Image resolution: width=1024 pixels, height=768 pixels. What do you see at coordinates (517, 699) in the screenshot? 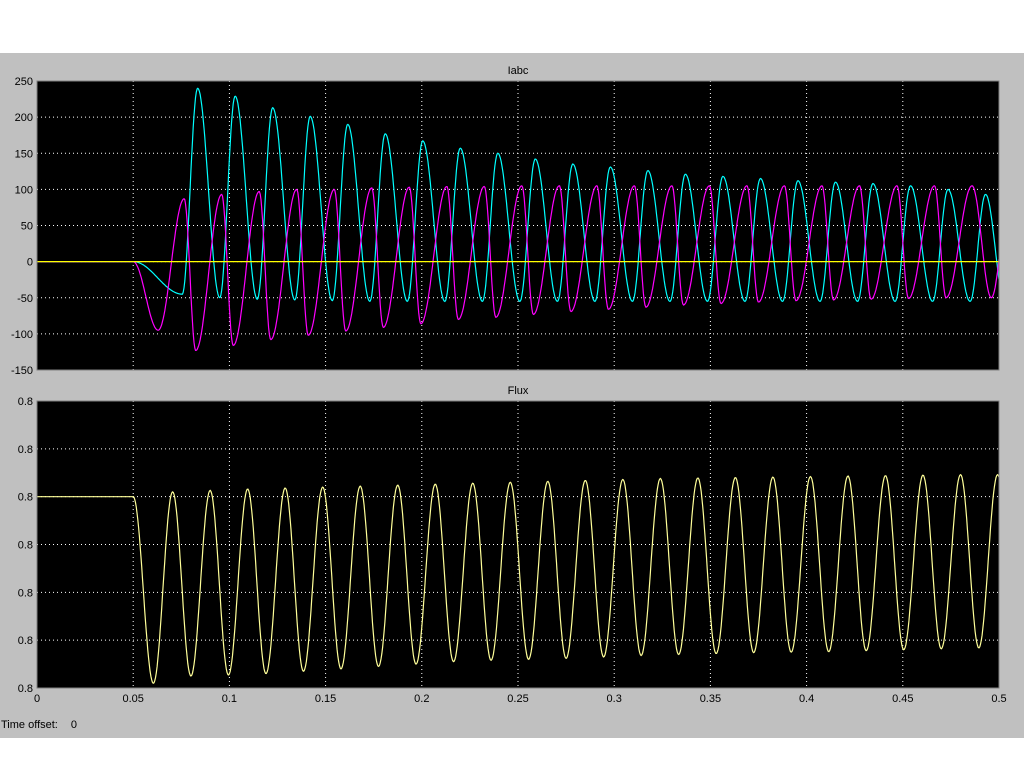
I see `flux-xtick-label: 0.25` at bounding box center [517, 699].